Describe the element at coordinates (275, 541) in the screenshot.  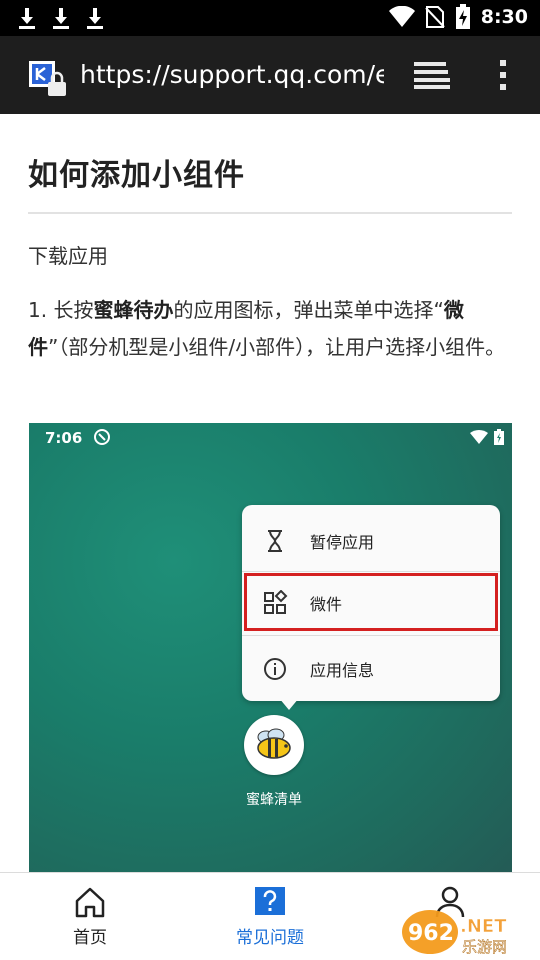
I see `hourglass-icon` at that location.